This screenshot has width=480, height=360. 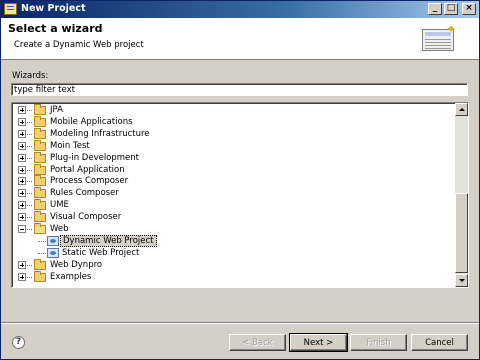 I want to click on tree-item-label: Web, so click(x=59, y=229).